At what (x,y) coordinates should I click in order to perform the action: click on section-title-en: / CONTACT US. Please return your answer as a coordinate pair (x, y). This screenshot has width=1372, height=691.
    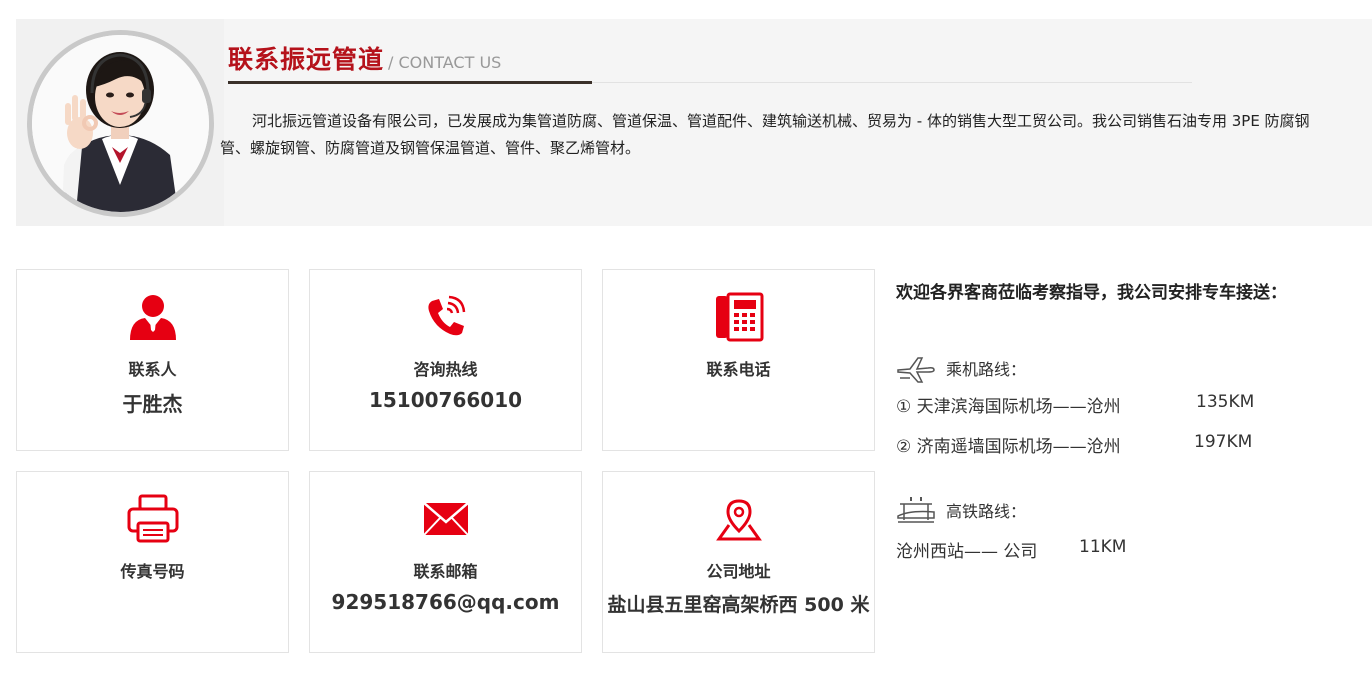
    Looking at the image, I should click on (445, 62).